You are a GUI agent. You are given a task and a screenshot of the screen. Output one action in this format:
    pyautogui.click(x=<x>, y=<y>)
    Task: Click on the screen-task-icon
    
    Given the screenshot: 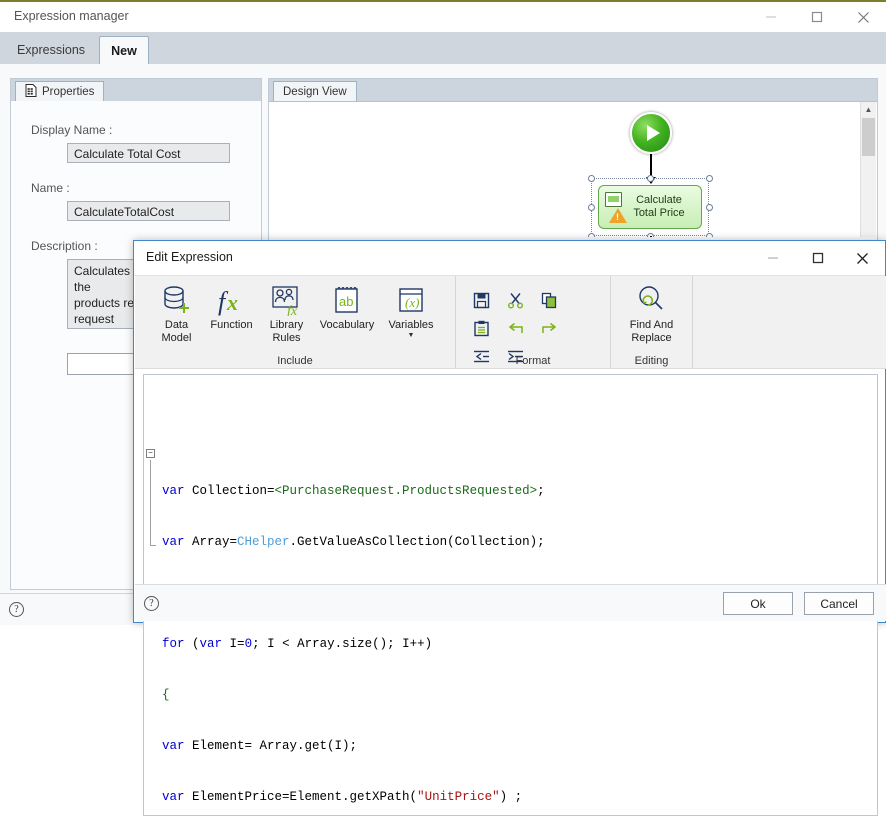 What is the action you would take?
    pyautogui.click(x=613, y=199)
    